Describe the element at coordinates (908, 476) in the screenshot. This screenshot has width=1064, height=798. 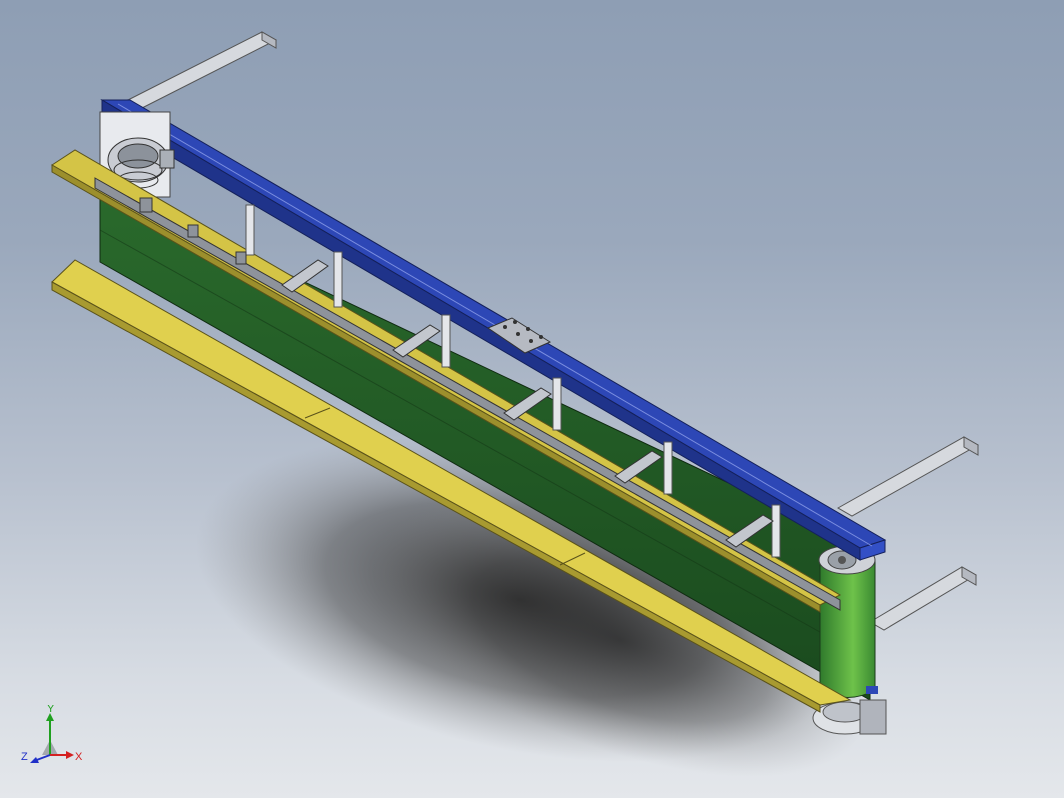
I see `mounting-rail-right-upper` at that location.